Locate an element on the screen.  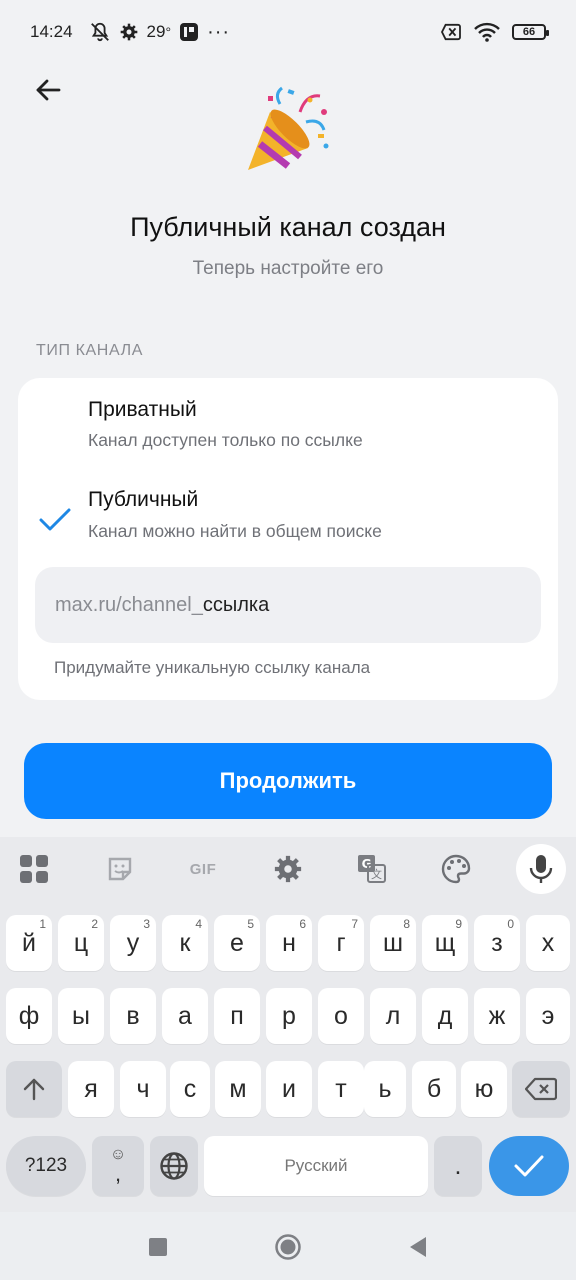
key-т: т is located at coordinates (341, 1089).